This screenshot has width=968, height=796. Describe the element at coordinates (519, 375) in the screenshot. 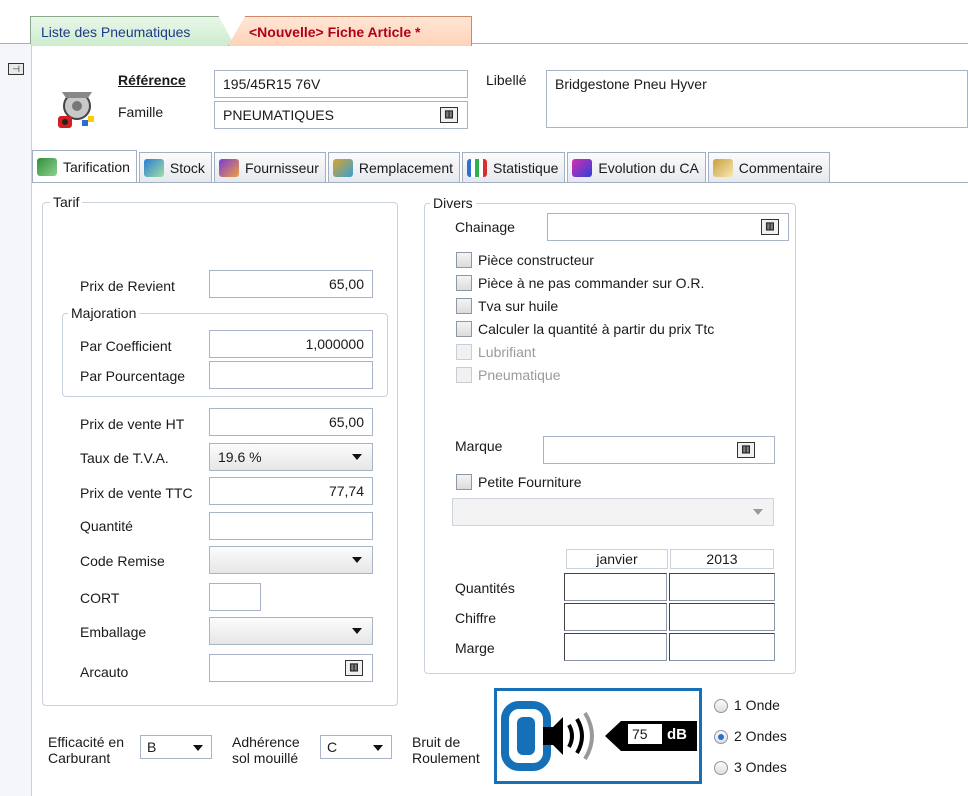

I see `checkbox-label: Pneumatique` at that location.